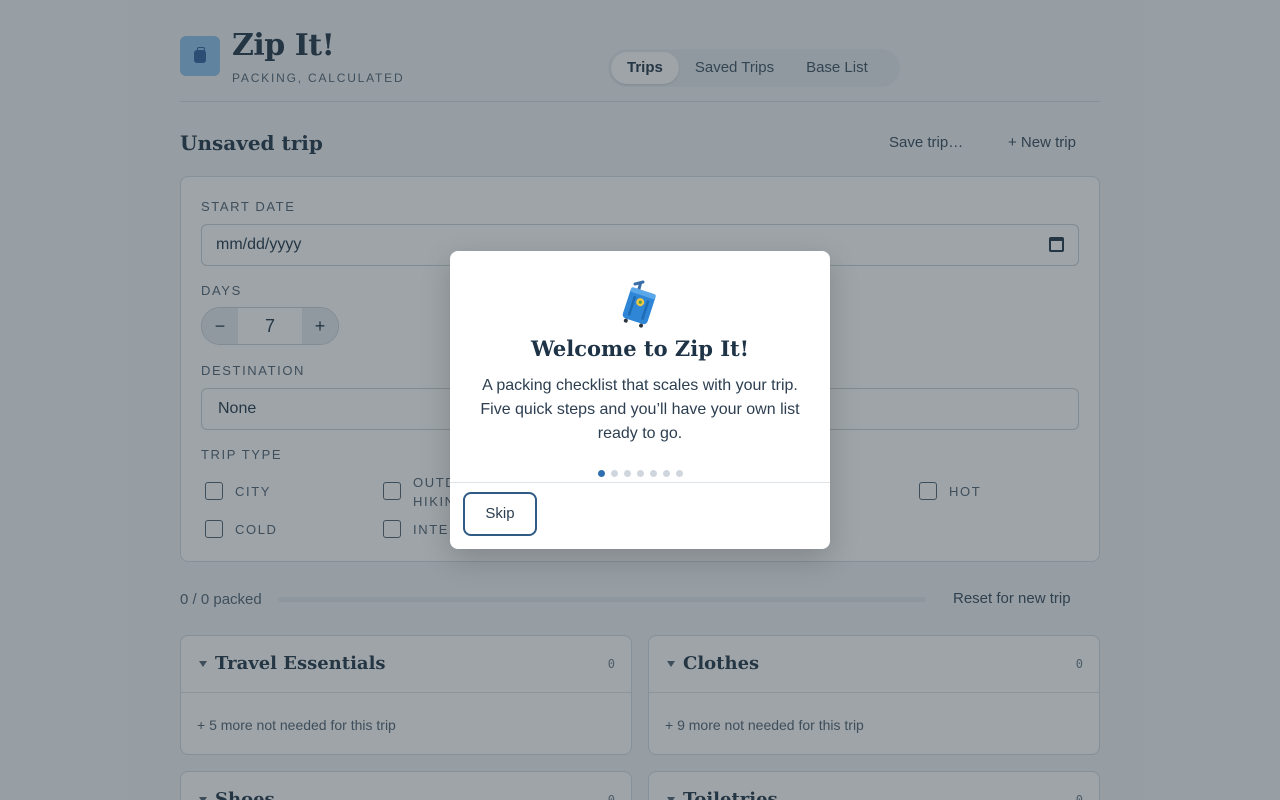 The image size is (1280, 800). Describe the element at coordinates (640, 348) in the screenshot. I see `dialog-title: Welcome to Zip It!` at that location.